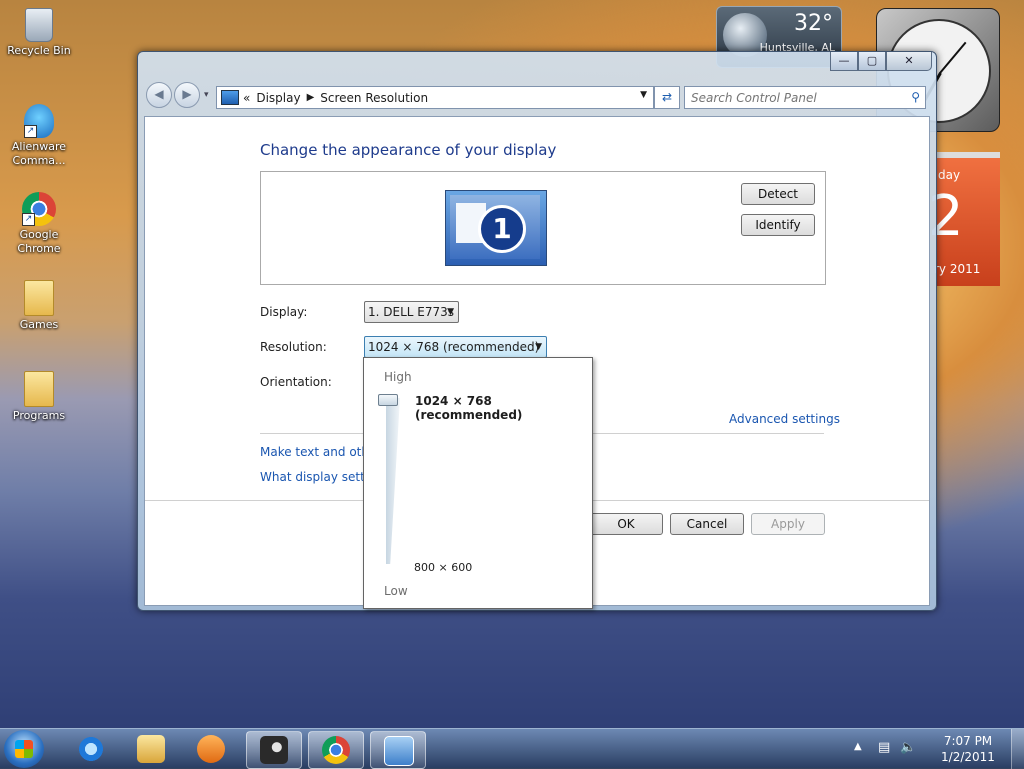 Image resolution: width=1024 pixels, height=769 pixels. What do you see at coordinates (707, 524) in the screenshot?
I see `cancel-button: Cancel` at bounding box center [707, 524].